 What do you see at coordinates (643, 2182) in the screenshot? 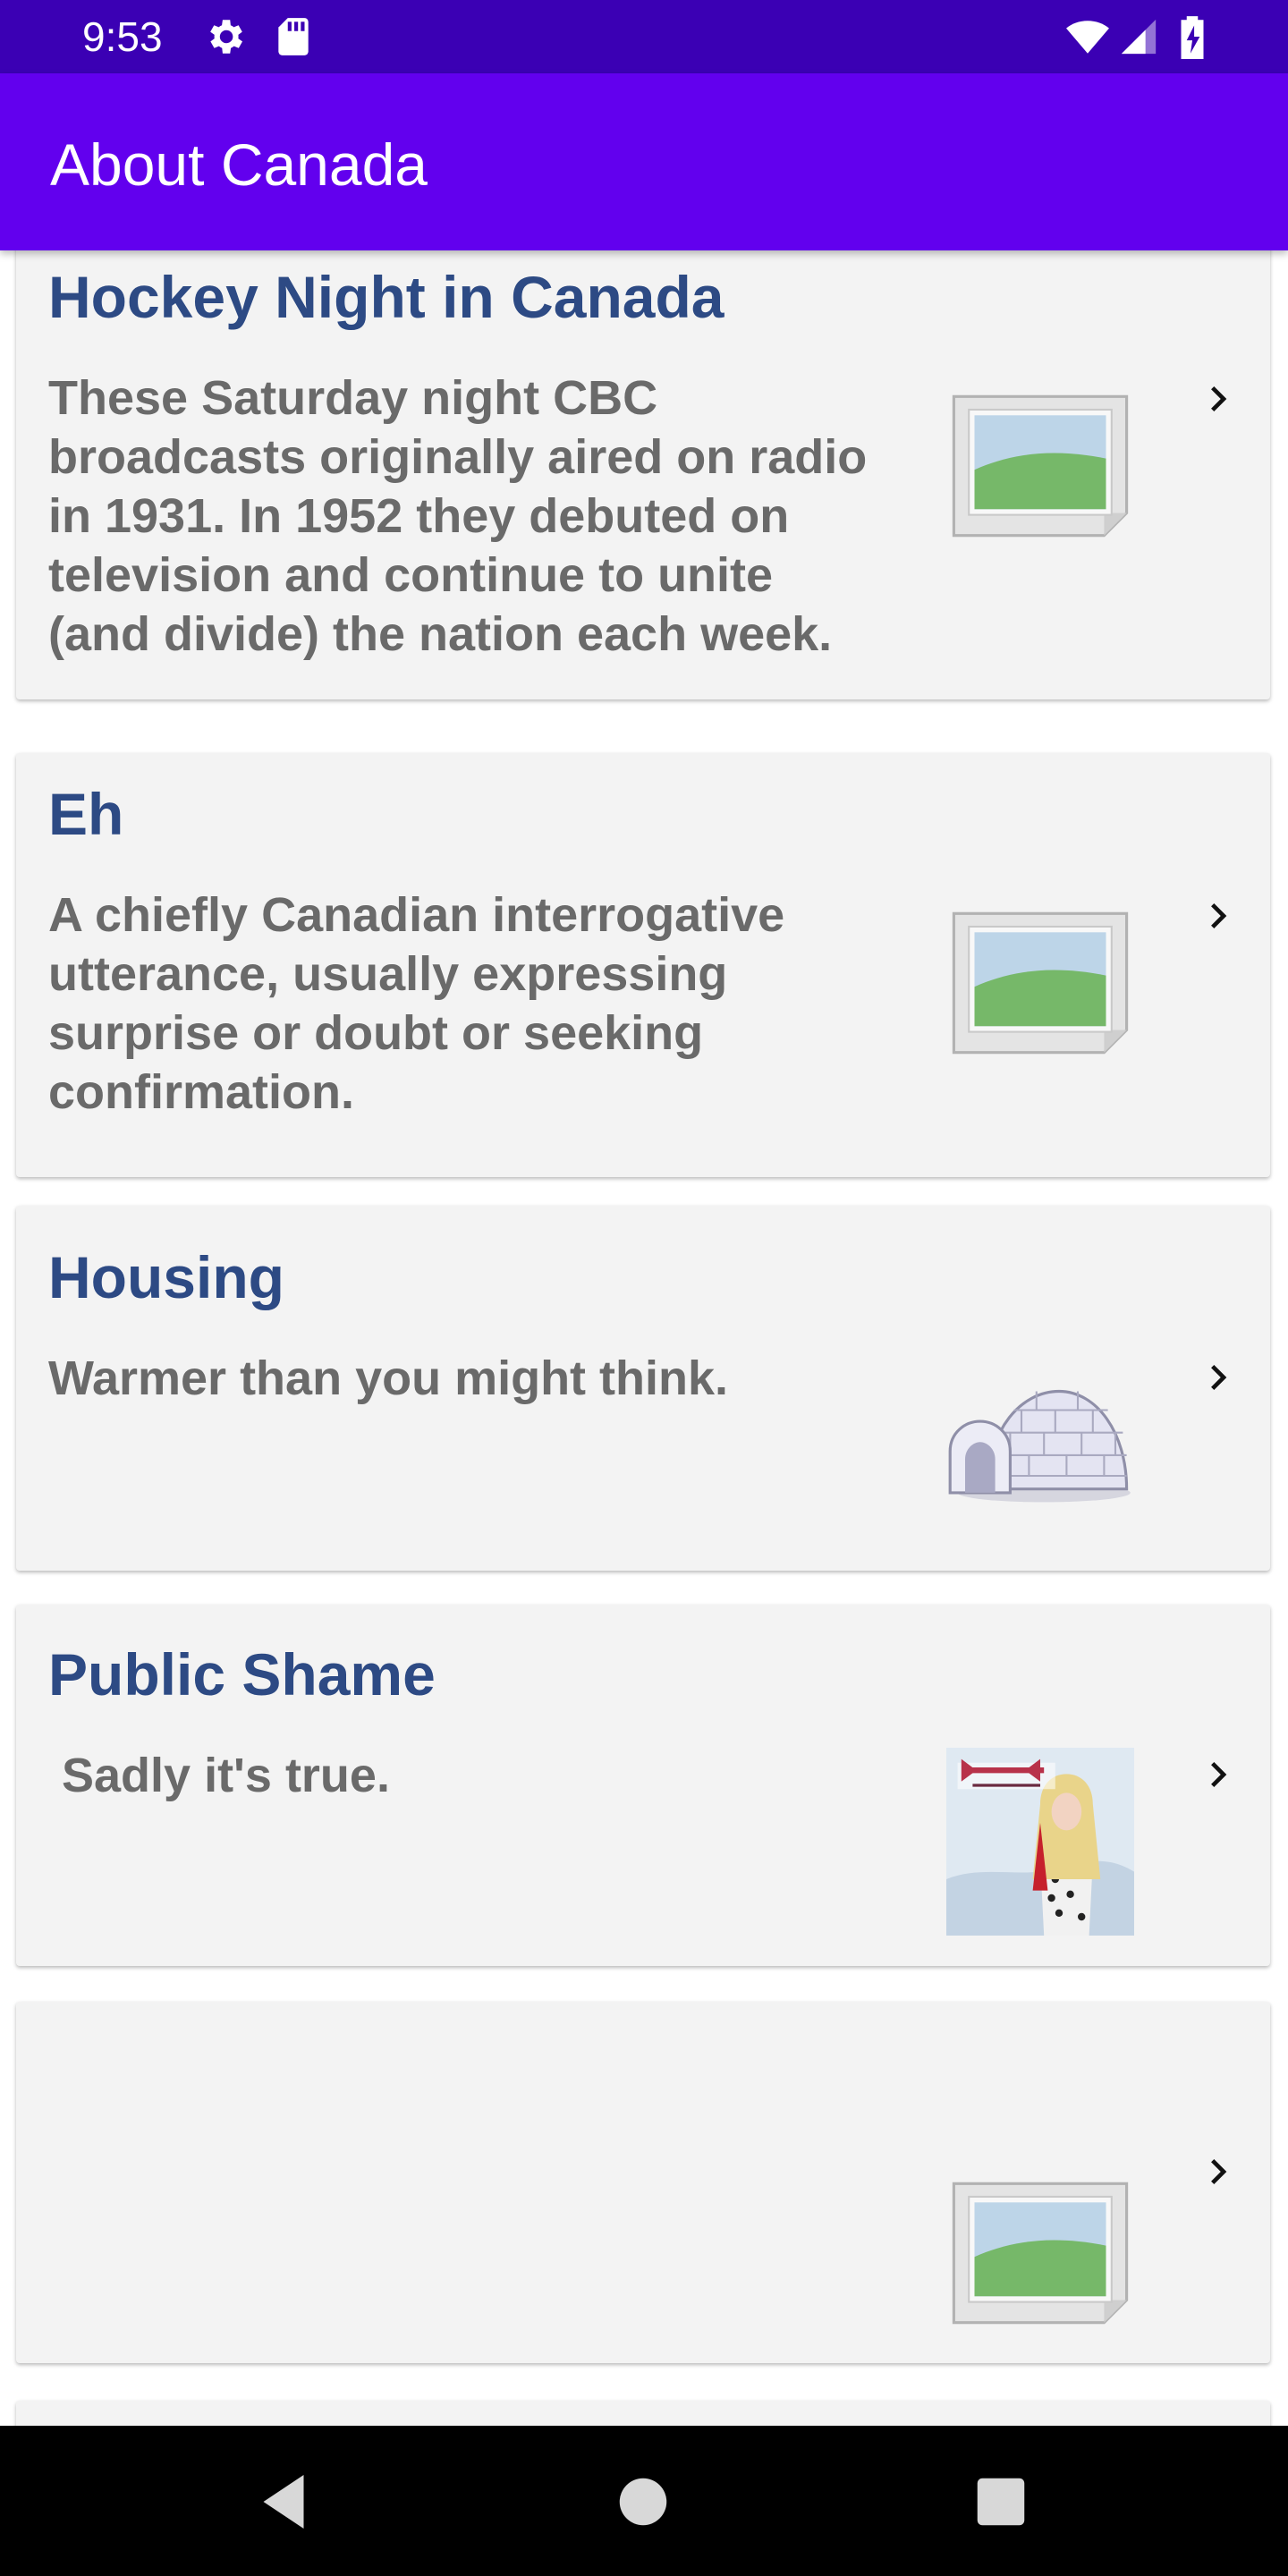
I see `card-untitled` at bounding box center [643, 2182].